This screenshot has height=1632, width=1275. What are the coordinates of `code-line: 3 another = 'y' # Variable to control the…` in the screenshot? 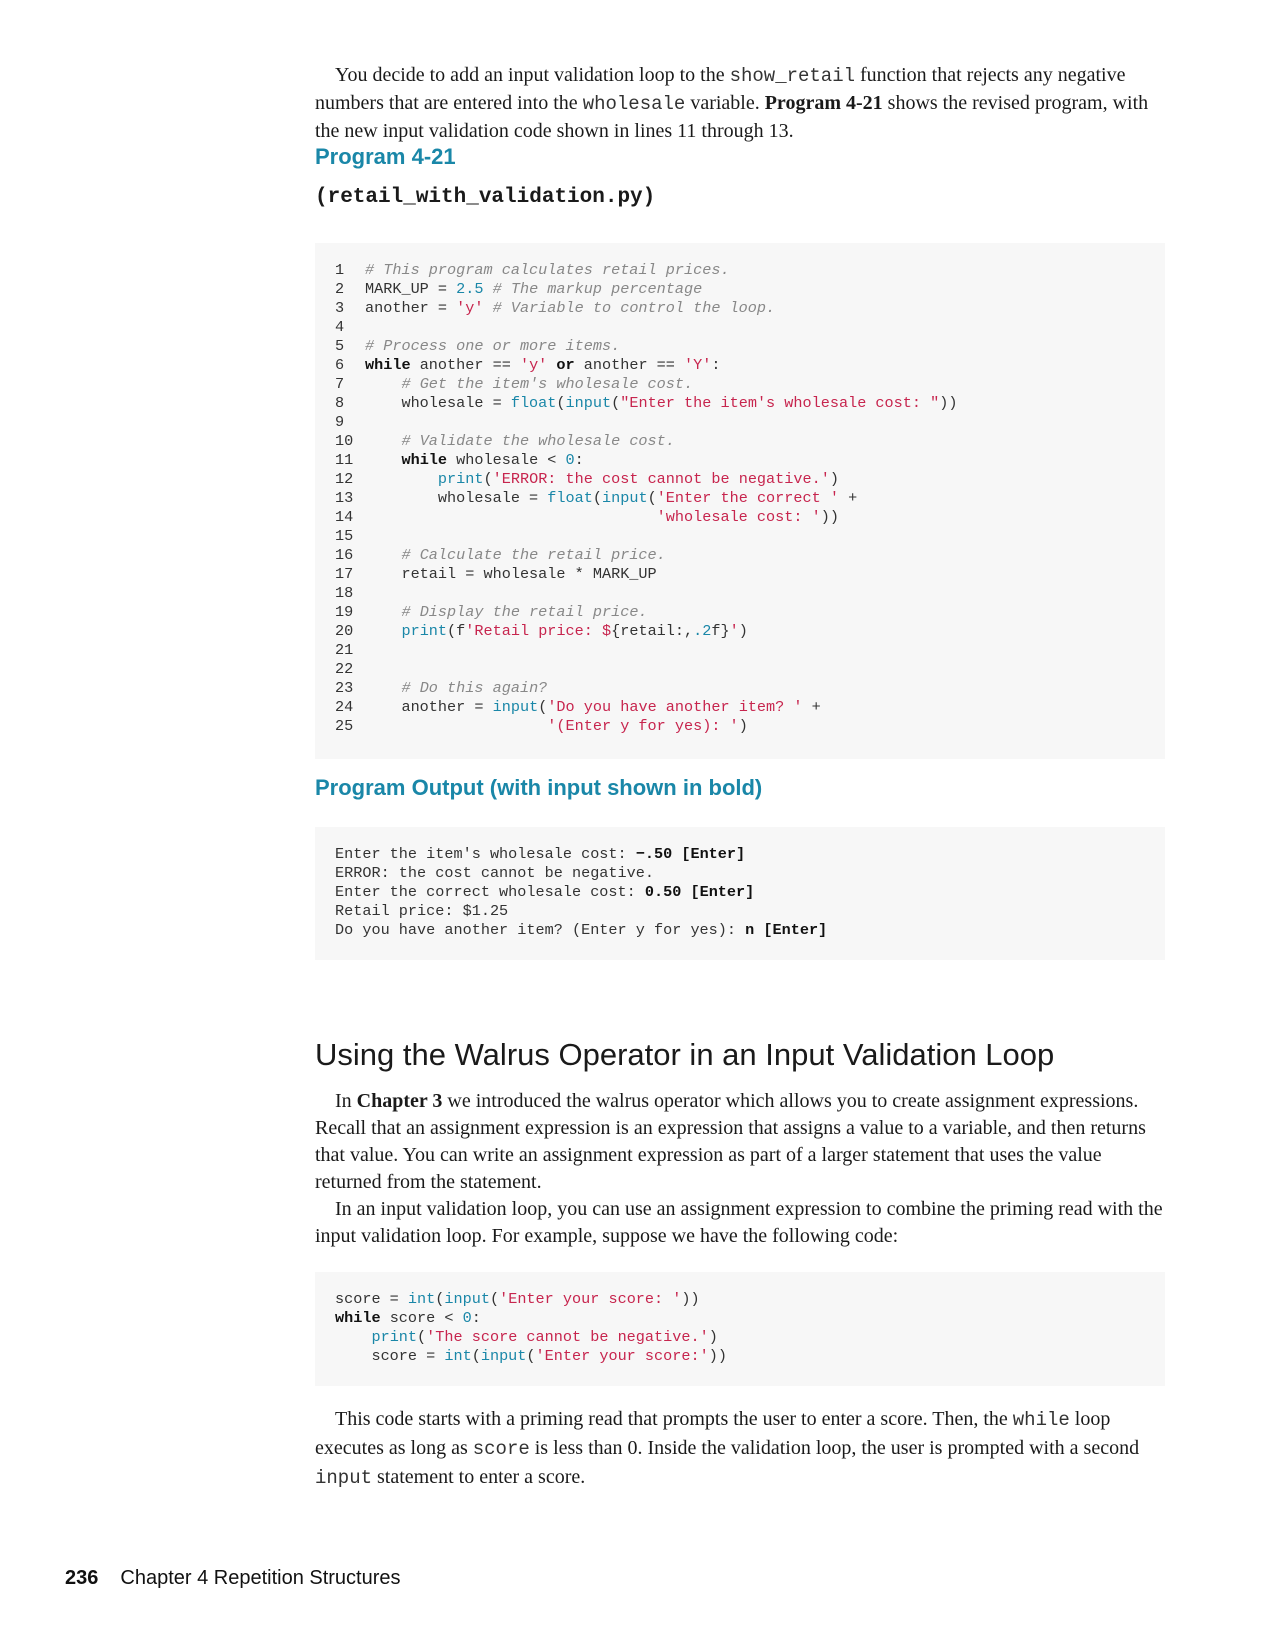 It's located at (555, 308).